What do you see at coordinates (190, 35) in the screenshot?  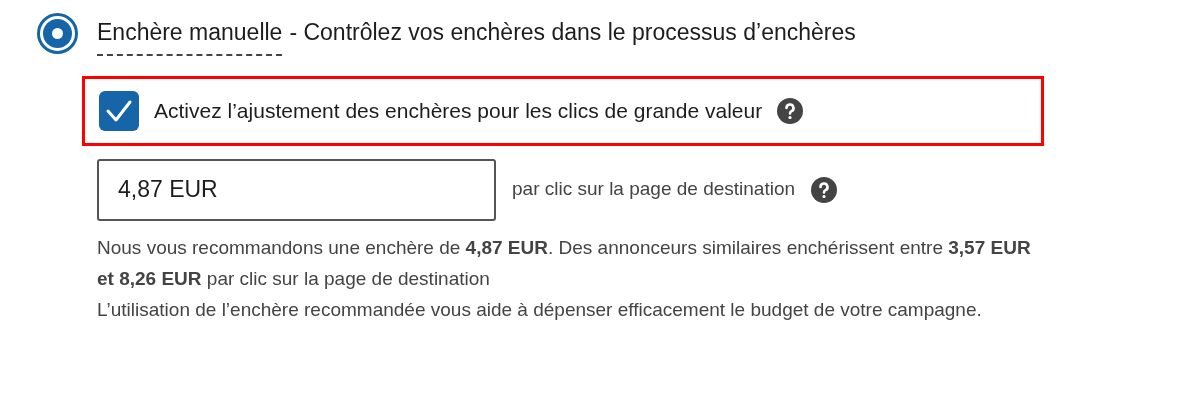 I see `term-text: Enchère manuelle` at bounding box center [190, 35].